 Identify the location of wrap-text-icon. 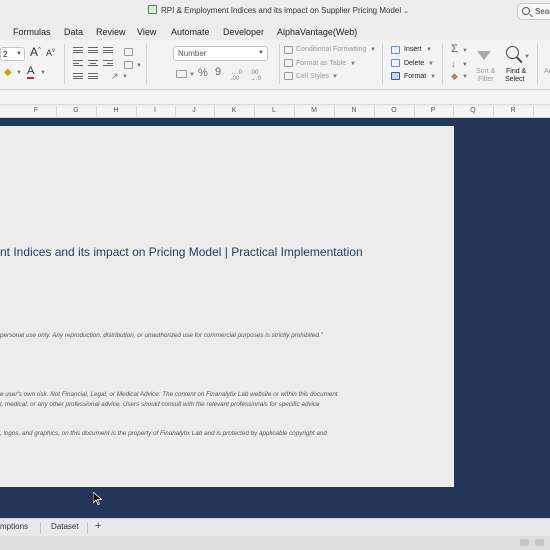
(128, 52).